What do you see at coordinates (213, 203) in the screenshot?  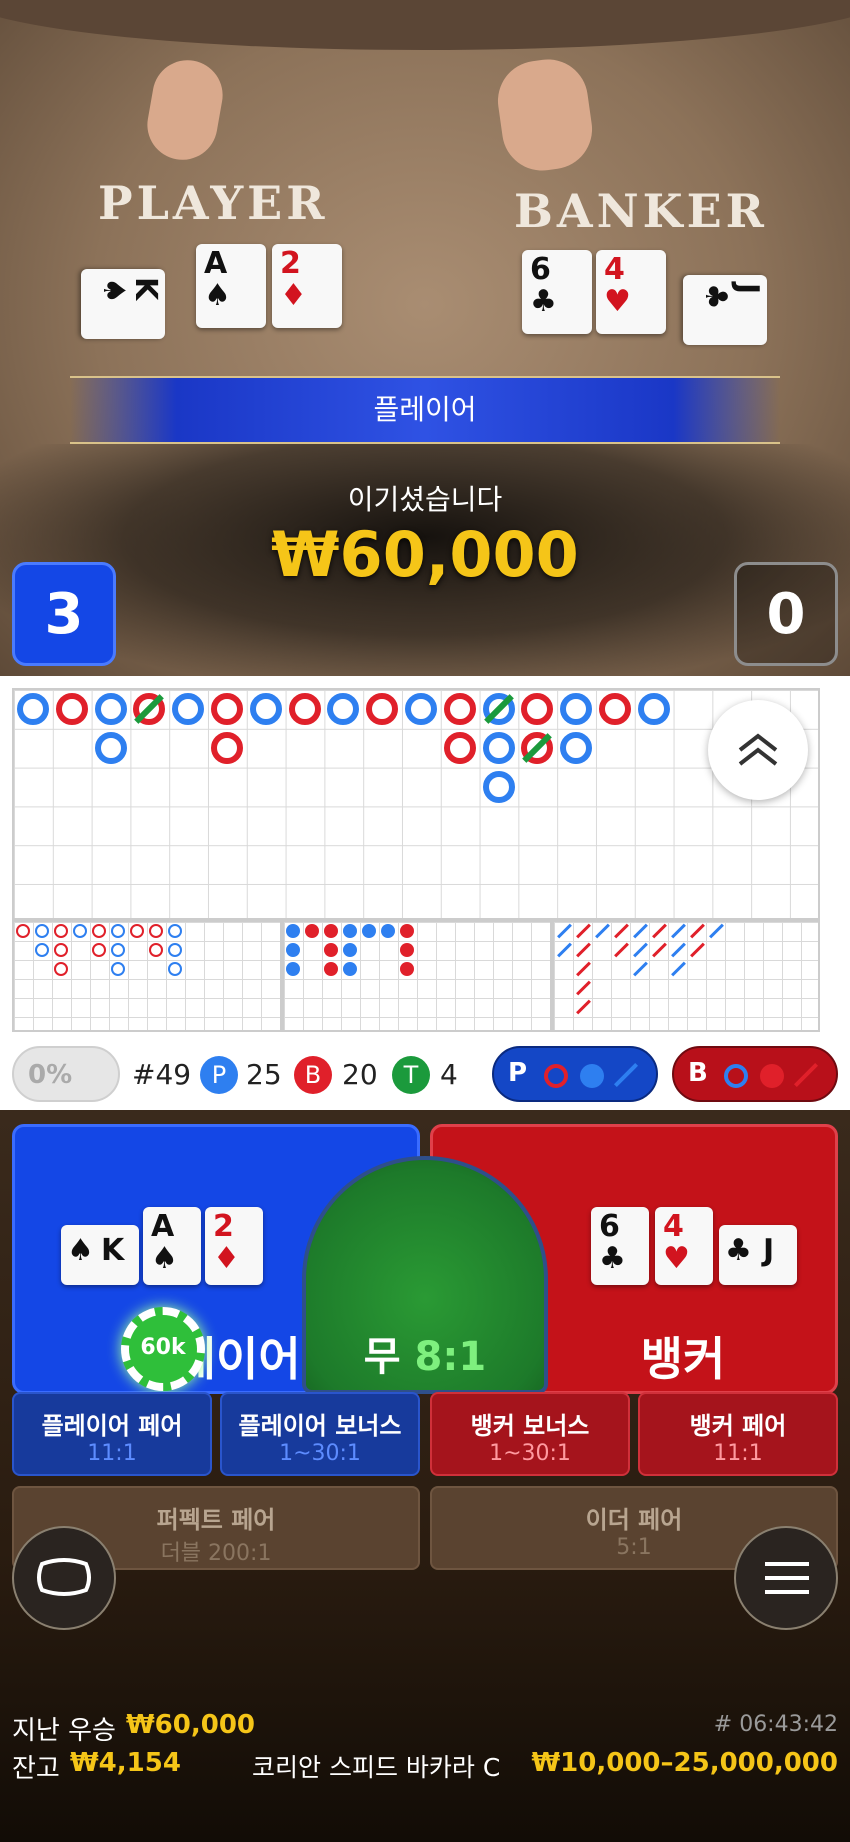 I see `player-table-label: PLAYER` at bounding box center [213, 203].